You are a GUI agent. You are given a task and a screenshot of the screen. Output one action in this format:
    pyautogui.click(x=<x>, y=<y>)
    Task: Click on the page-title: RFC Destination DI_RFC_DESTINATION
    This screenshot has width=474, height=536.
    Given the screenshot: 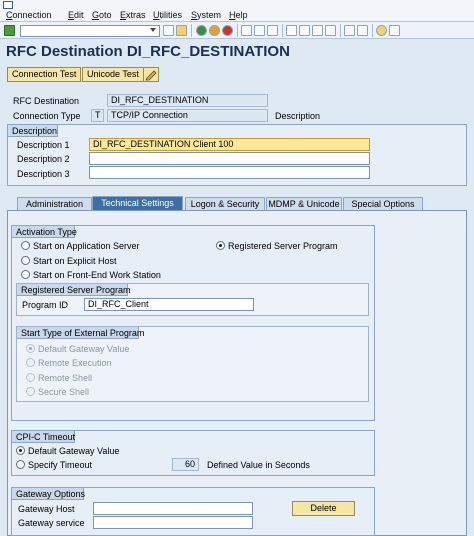 What is the action you would take?
    pyautogui.click(x=148, y=51)
    